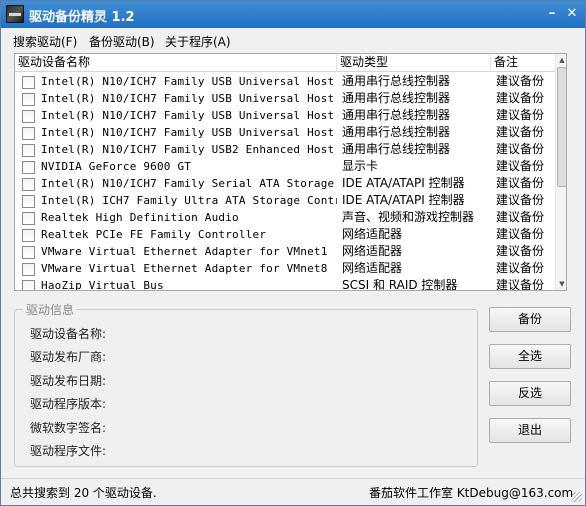 This screenshot has width=586, height=506. What do you see at coordinates (102, 285) in the screenshot?
I see `cell-device-name: HaoZip Virtual Bus` at bounding box center [102, 285].